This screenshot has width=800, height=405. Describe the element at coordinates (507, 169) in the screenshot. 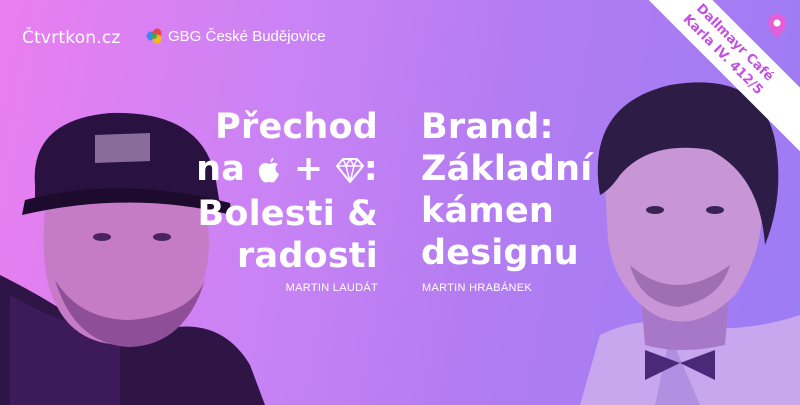

I see `talk-right-line2: Základní` at that location.